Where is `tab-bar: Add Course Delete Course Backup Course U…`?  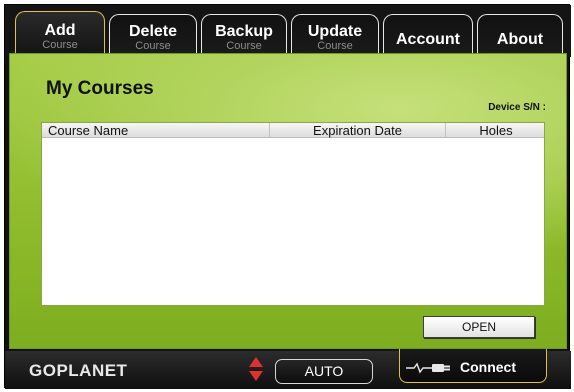 tab-bar: Add Course Delete Course Backup Course U… is located at coordinates (288, 31).